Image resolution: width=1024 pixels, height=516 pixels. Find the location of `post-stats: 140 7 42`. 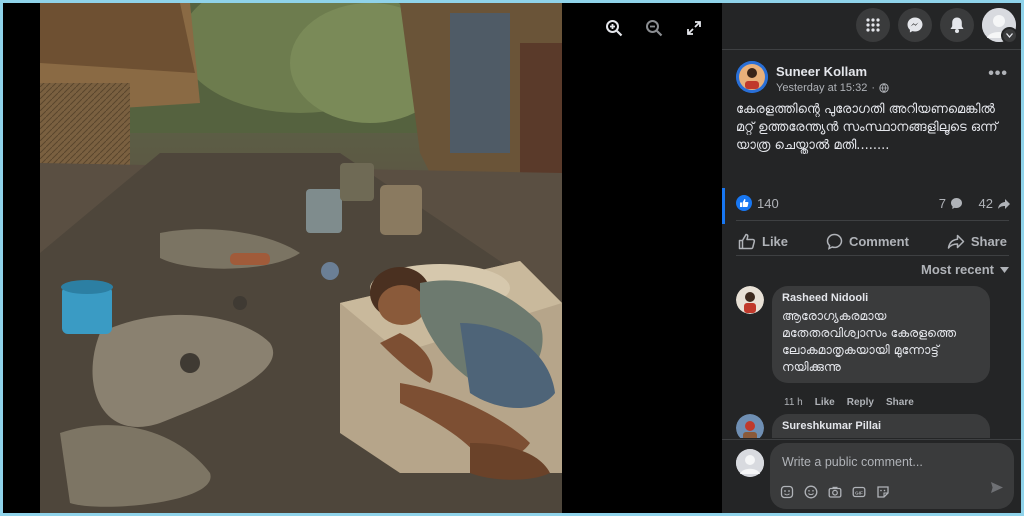

post-stats: 140 7 42 is located at coordinates (873, 204).